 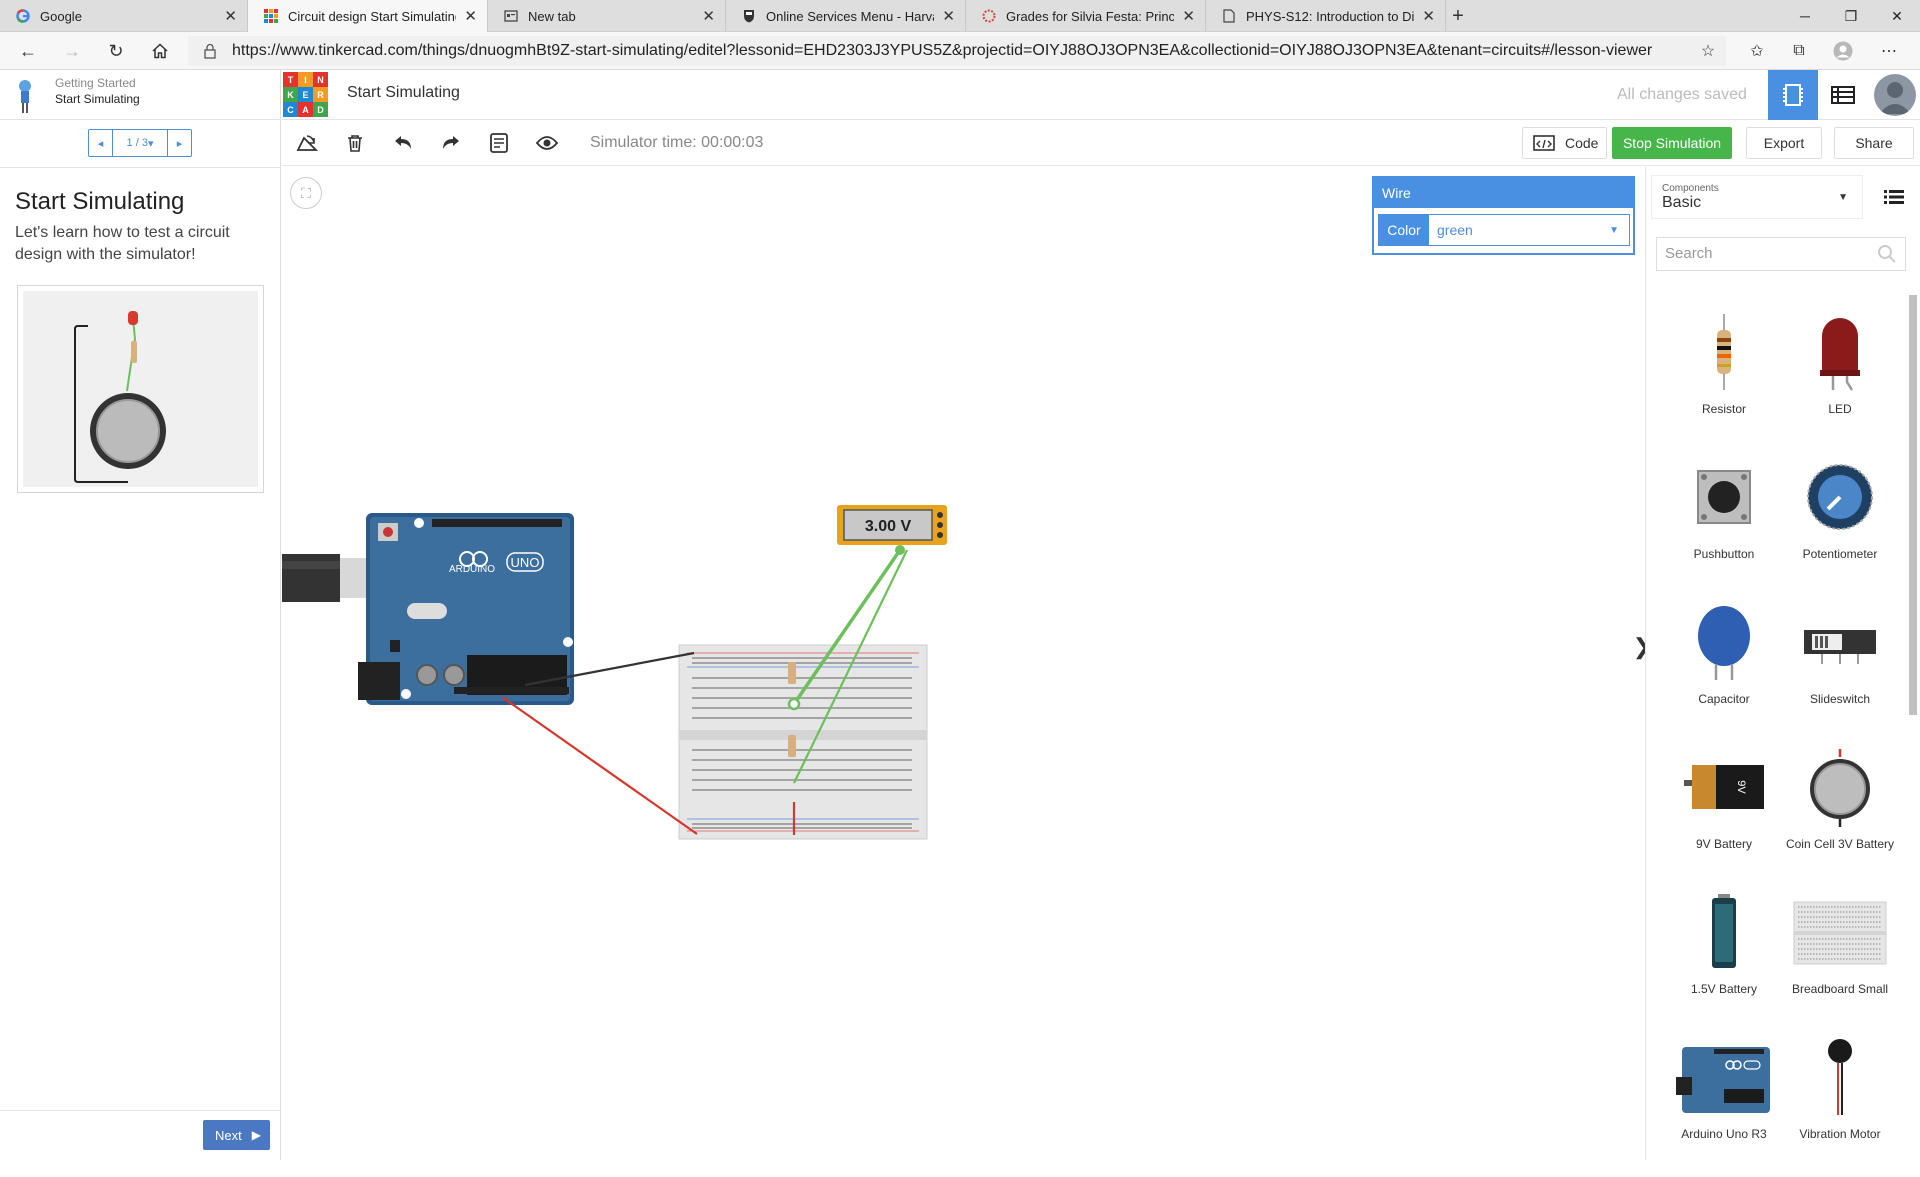 I want to click on component-led: LED, so click(x=1840, y=382).